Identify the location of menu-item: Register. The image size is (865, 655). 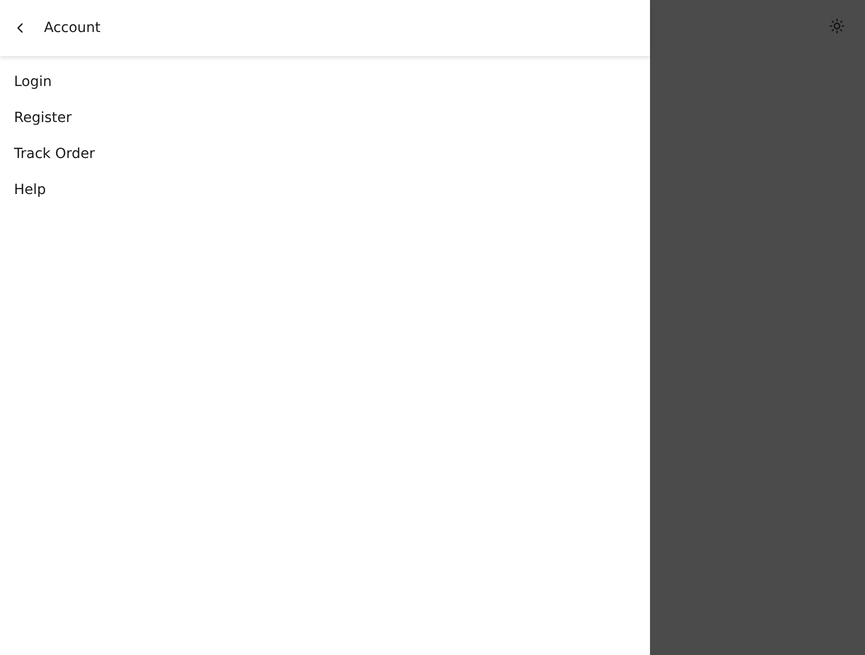
(325, 118).